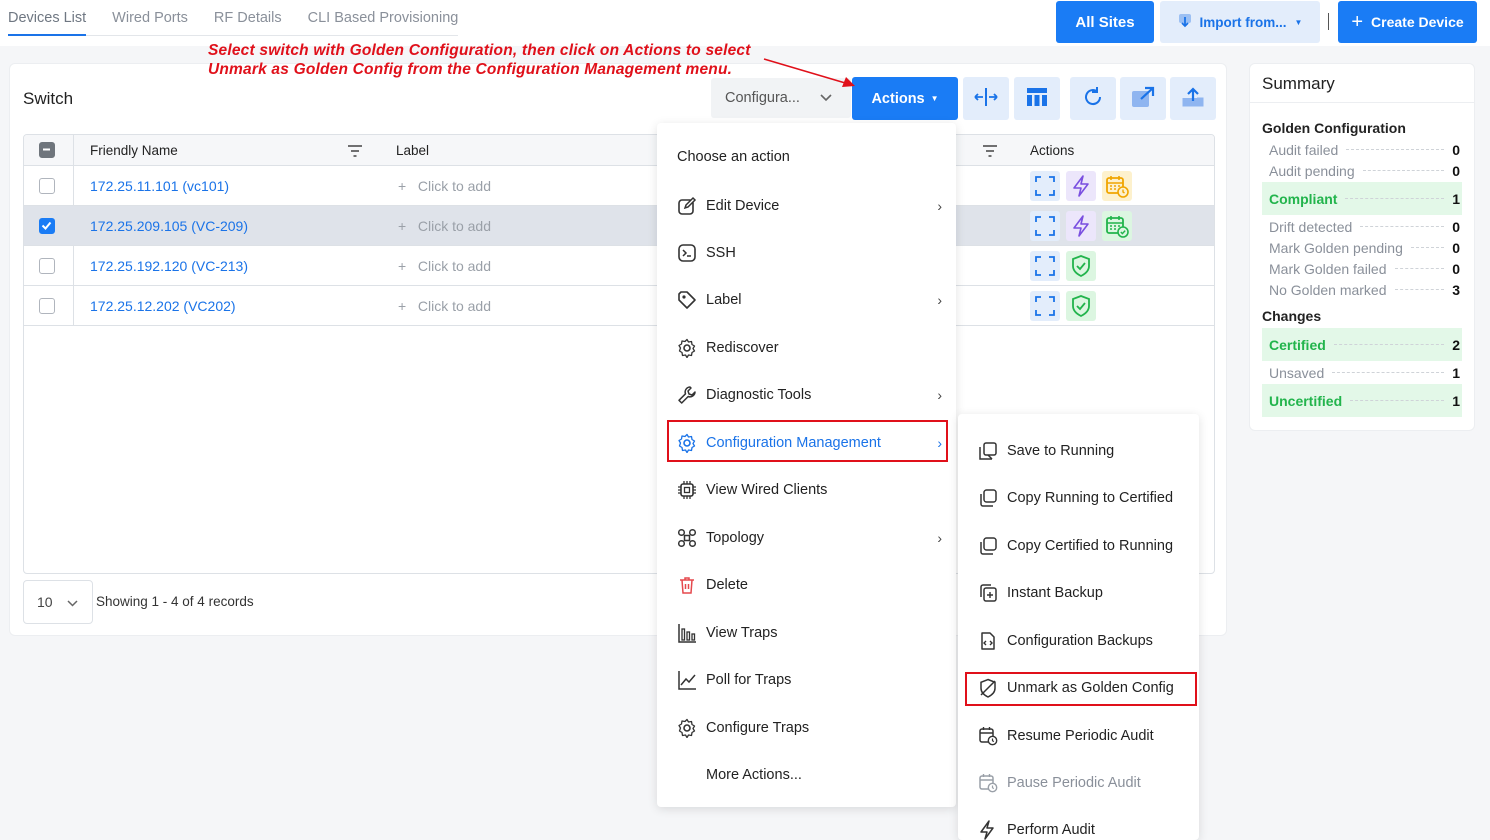  What do you see at coordinates (1362, 344) in the screenshot?
I see `summary-row-certified: Certified 2` at bounding box center [1362, 344].